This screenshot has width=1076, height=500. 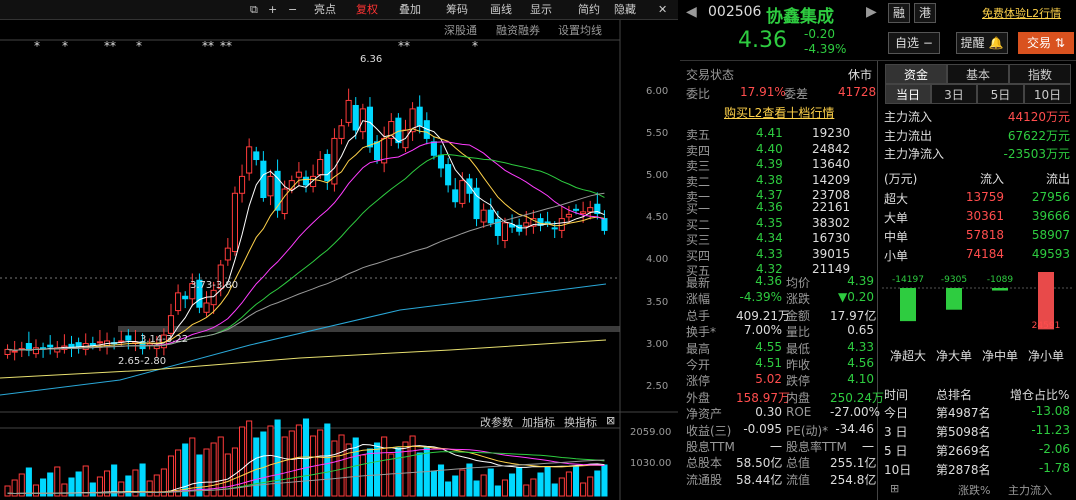 What do you see at coordinates (853, 479) in the screenshot?
I see `quote-value: 254.8亿` at bounding box center [853, 479].